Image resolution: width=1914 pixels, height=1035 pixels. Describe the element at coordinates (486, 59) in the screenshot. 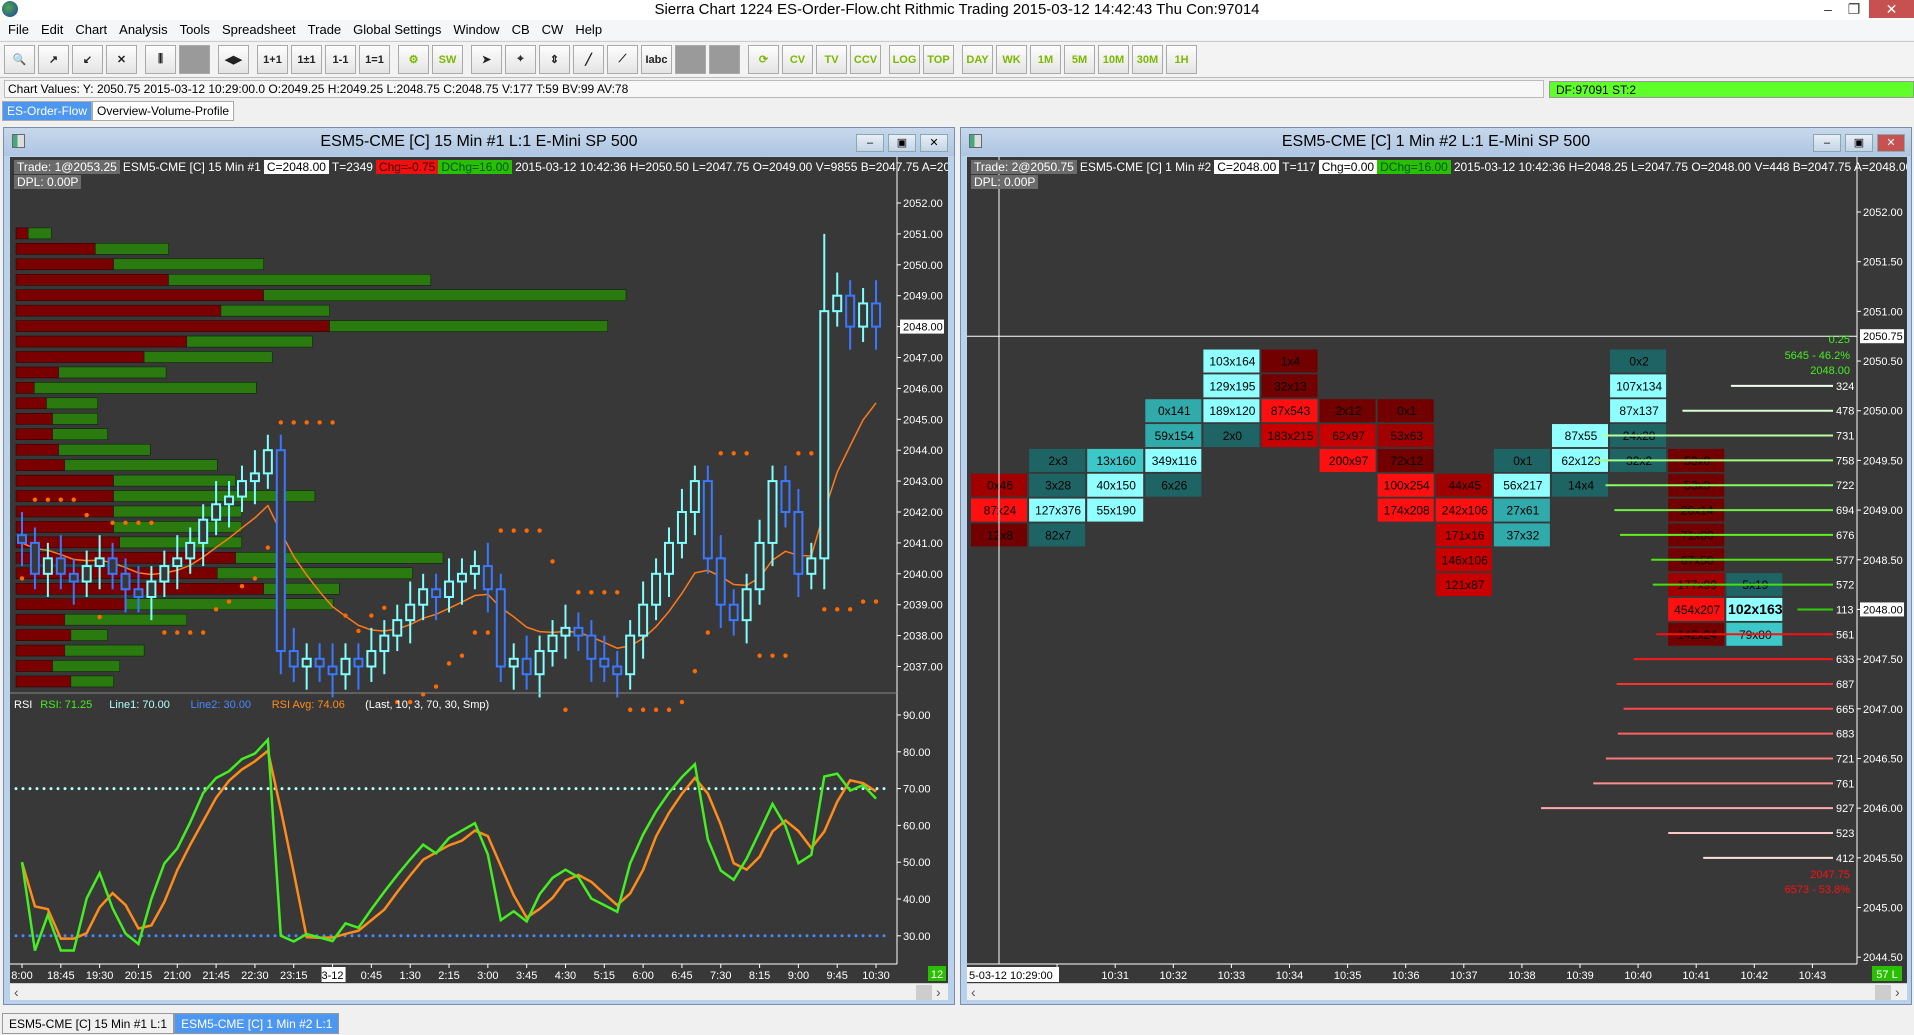

I see `pointer-button: ➤` at that location.